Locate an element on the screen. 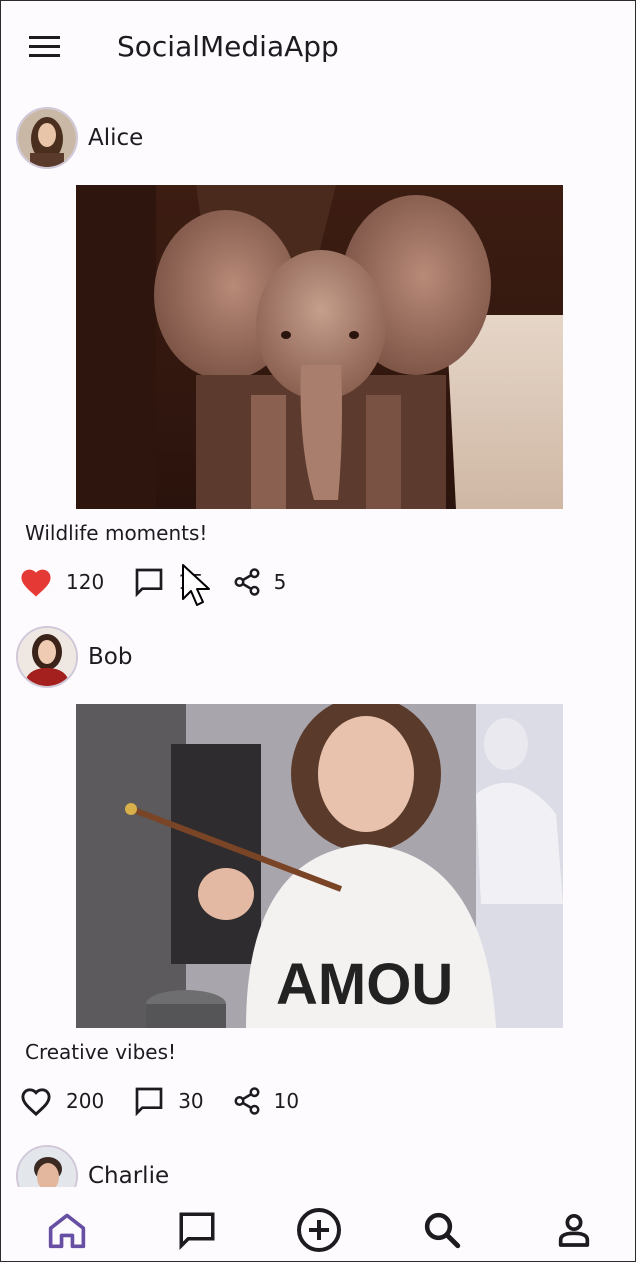 The image size is (636, 1262). post-actions: 120 15 5 is located at coordinates (152, 582).